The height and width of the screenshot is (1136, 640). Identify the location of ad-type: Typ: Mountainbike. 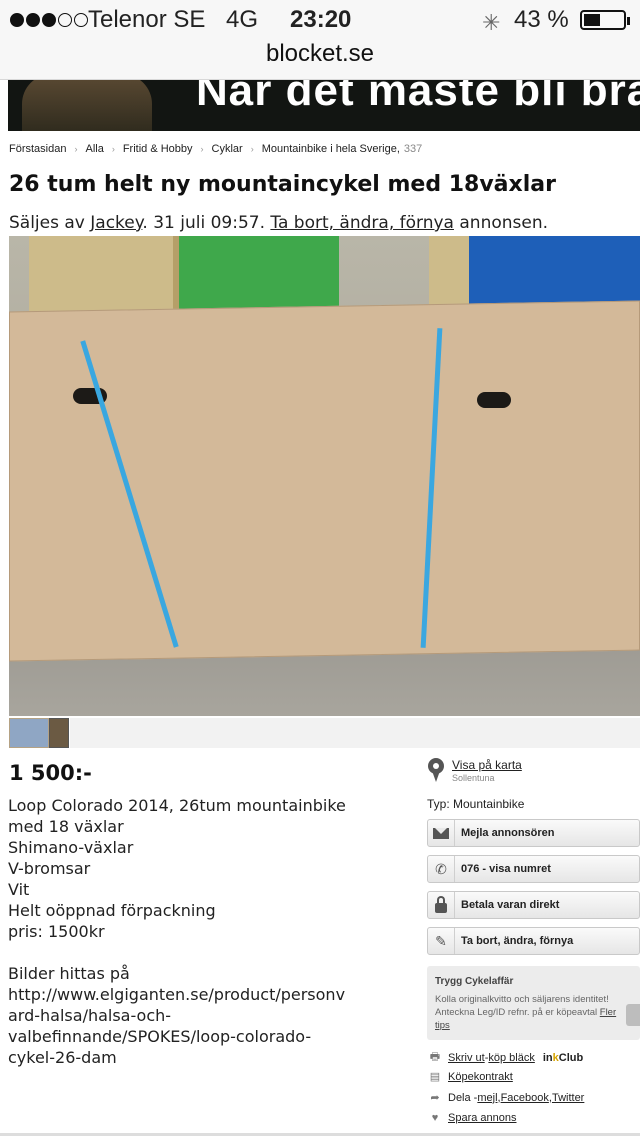
(476, 804).